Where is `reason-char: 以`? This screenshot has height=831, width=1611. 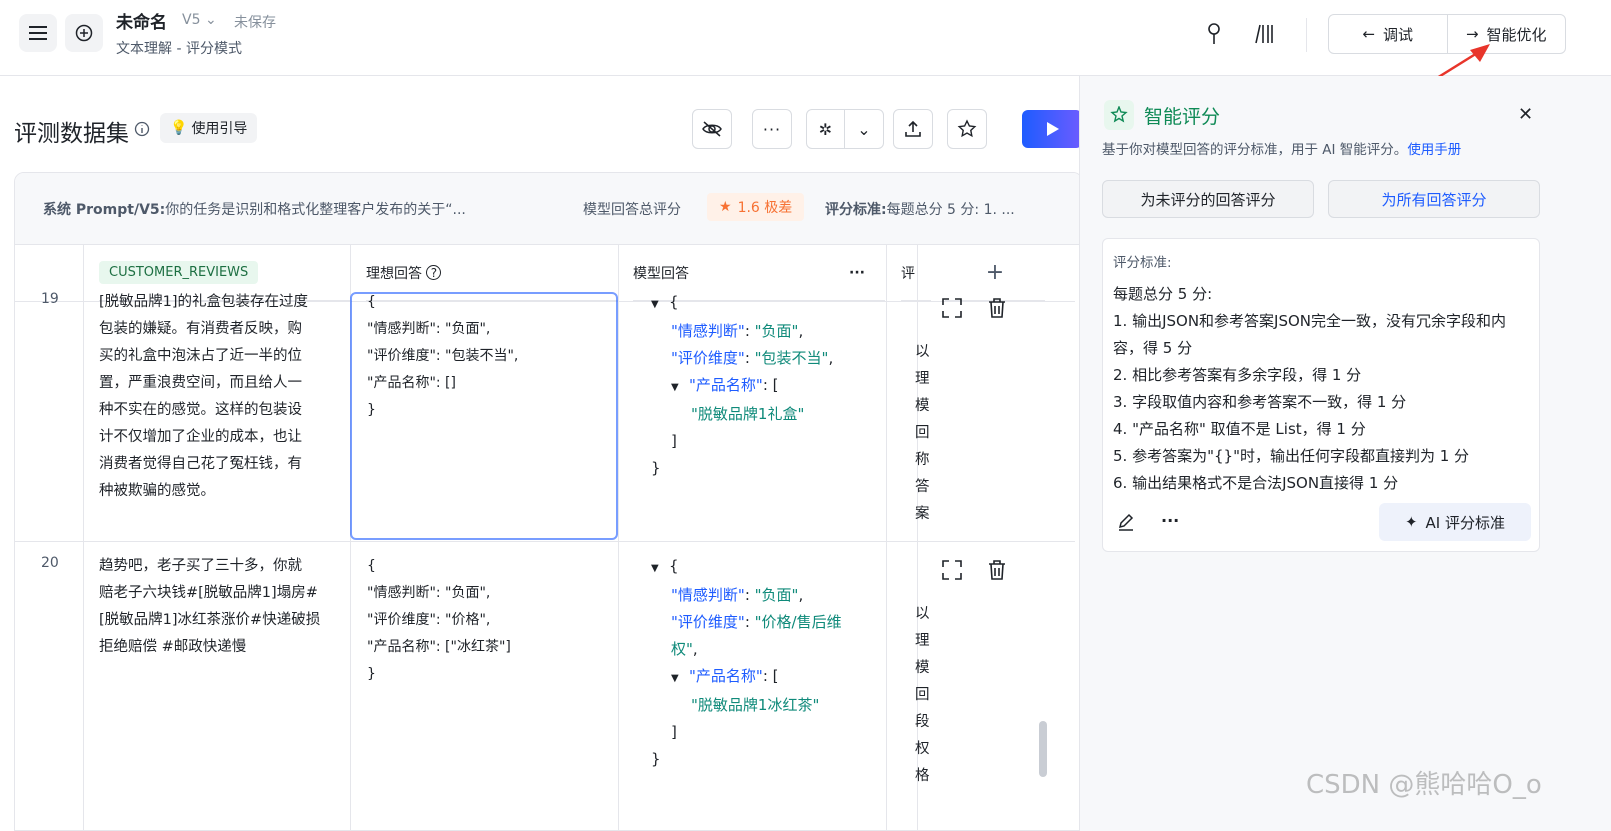 reason-char: 以 is located at coordinates (922, 352).